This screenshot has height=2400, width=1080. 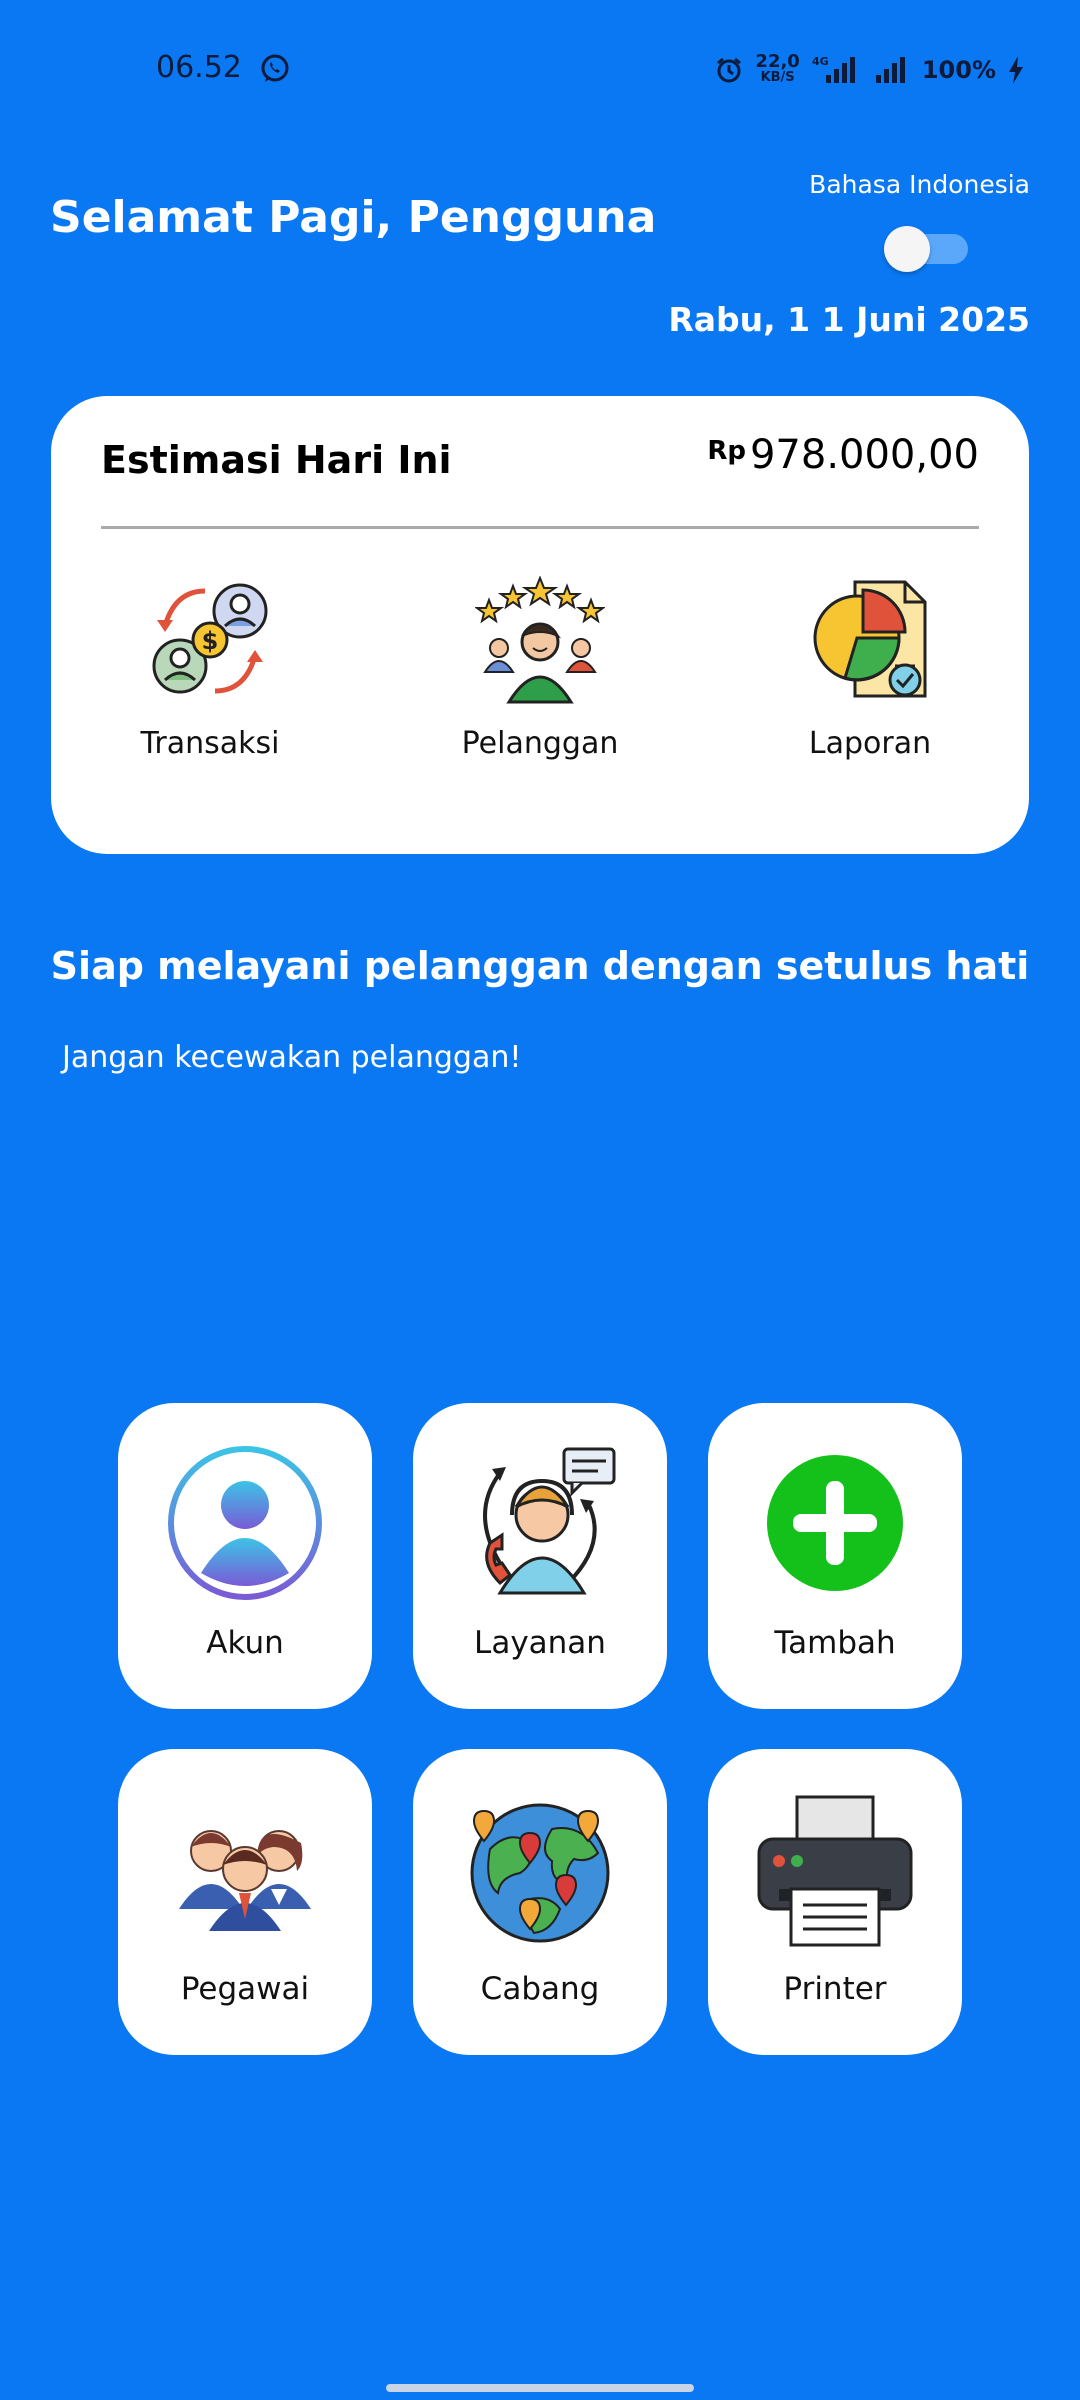 What do you see at coordinates (849, 319) in the screenshot?
I see `current-date: Rabu, 1 1 Juni 2025` at bounding box center [849, 319].